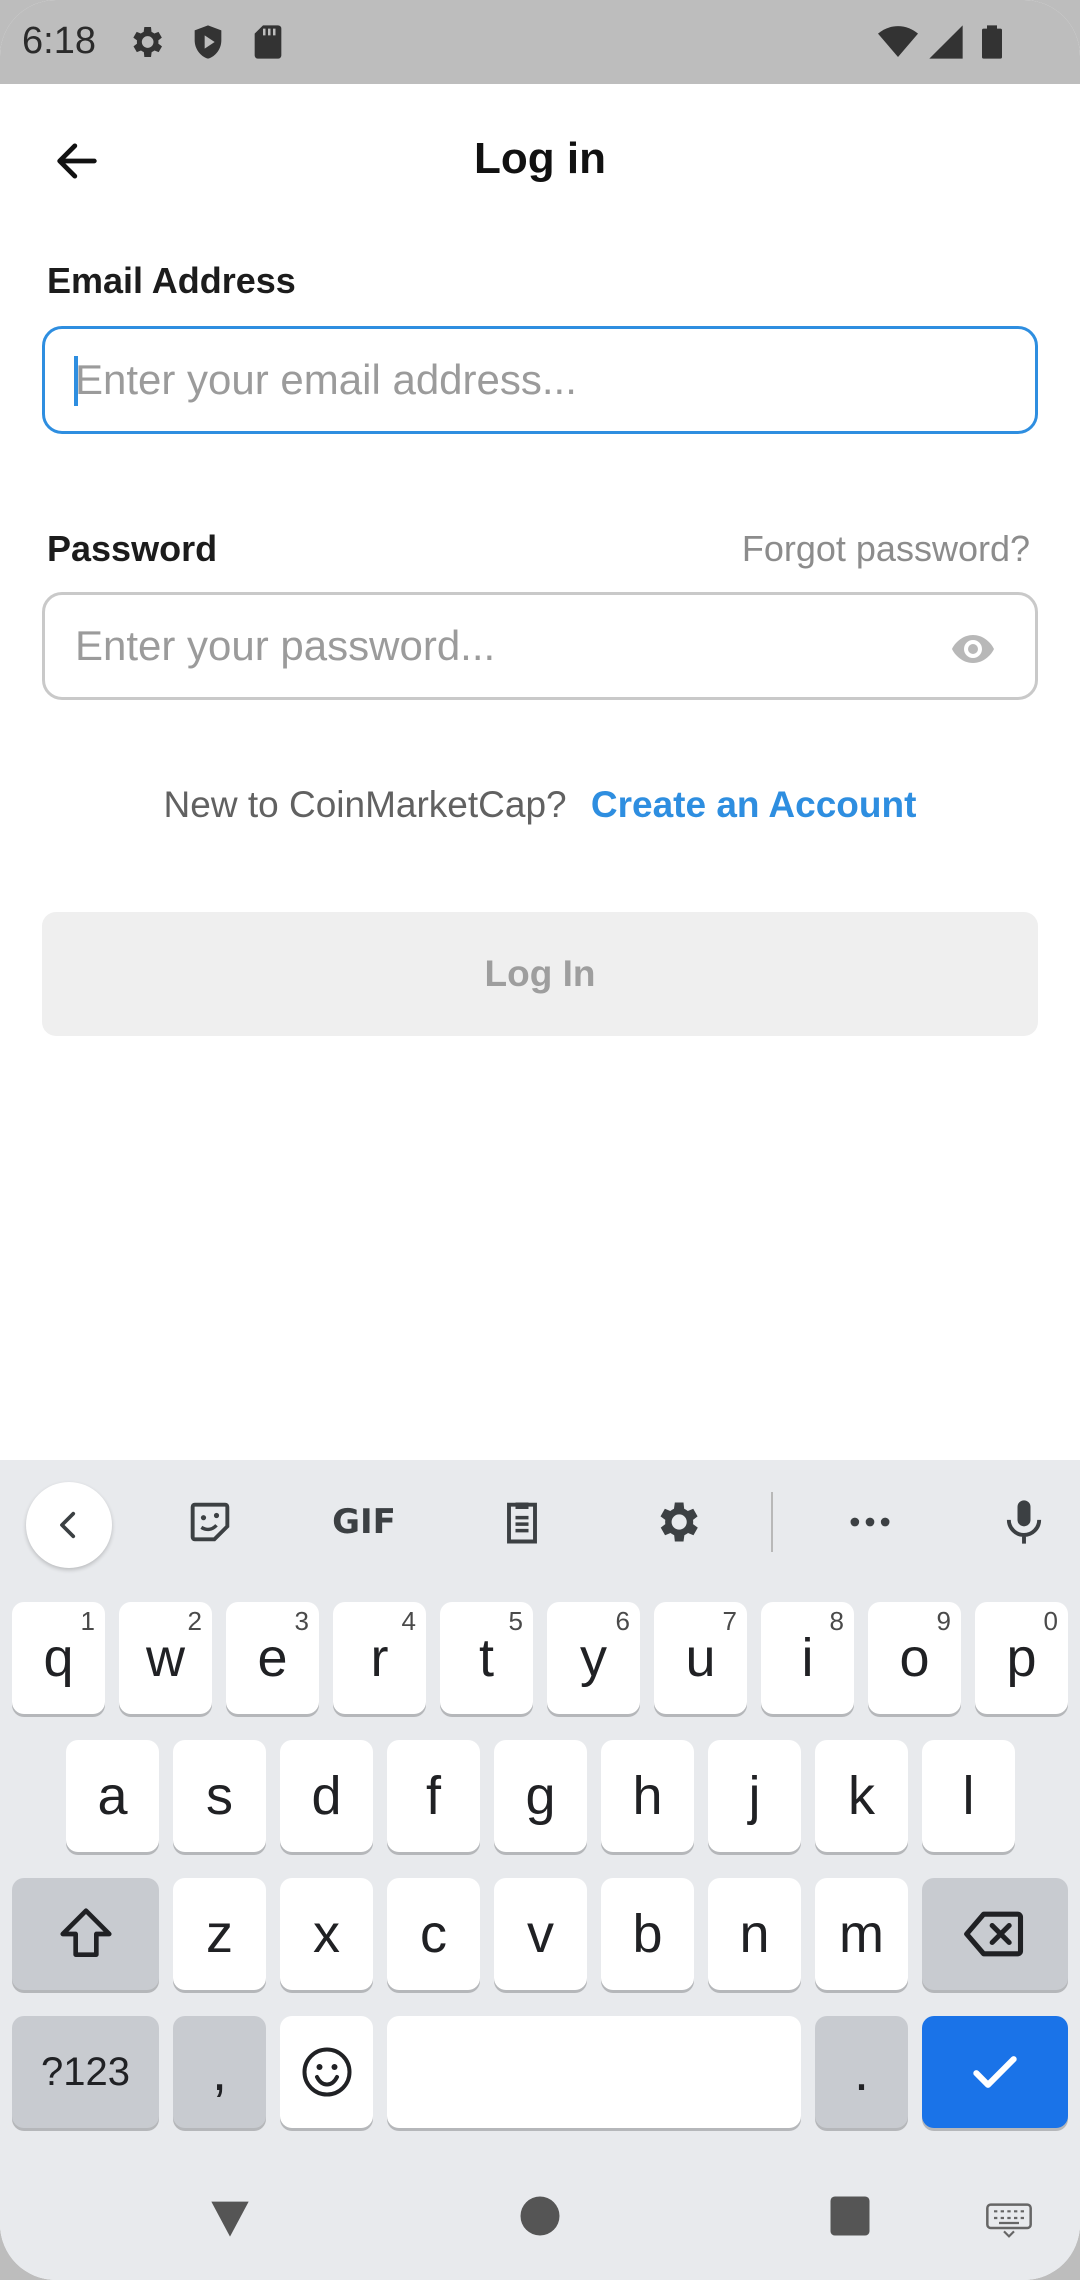  I want to click on key-v: v, so click(540, 1934).